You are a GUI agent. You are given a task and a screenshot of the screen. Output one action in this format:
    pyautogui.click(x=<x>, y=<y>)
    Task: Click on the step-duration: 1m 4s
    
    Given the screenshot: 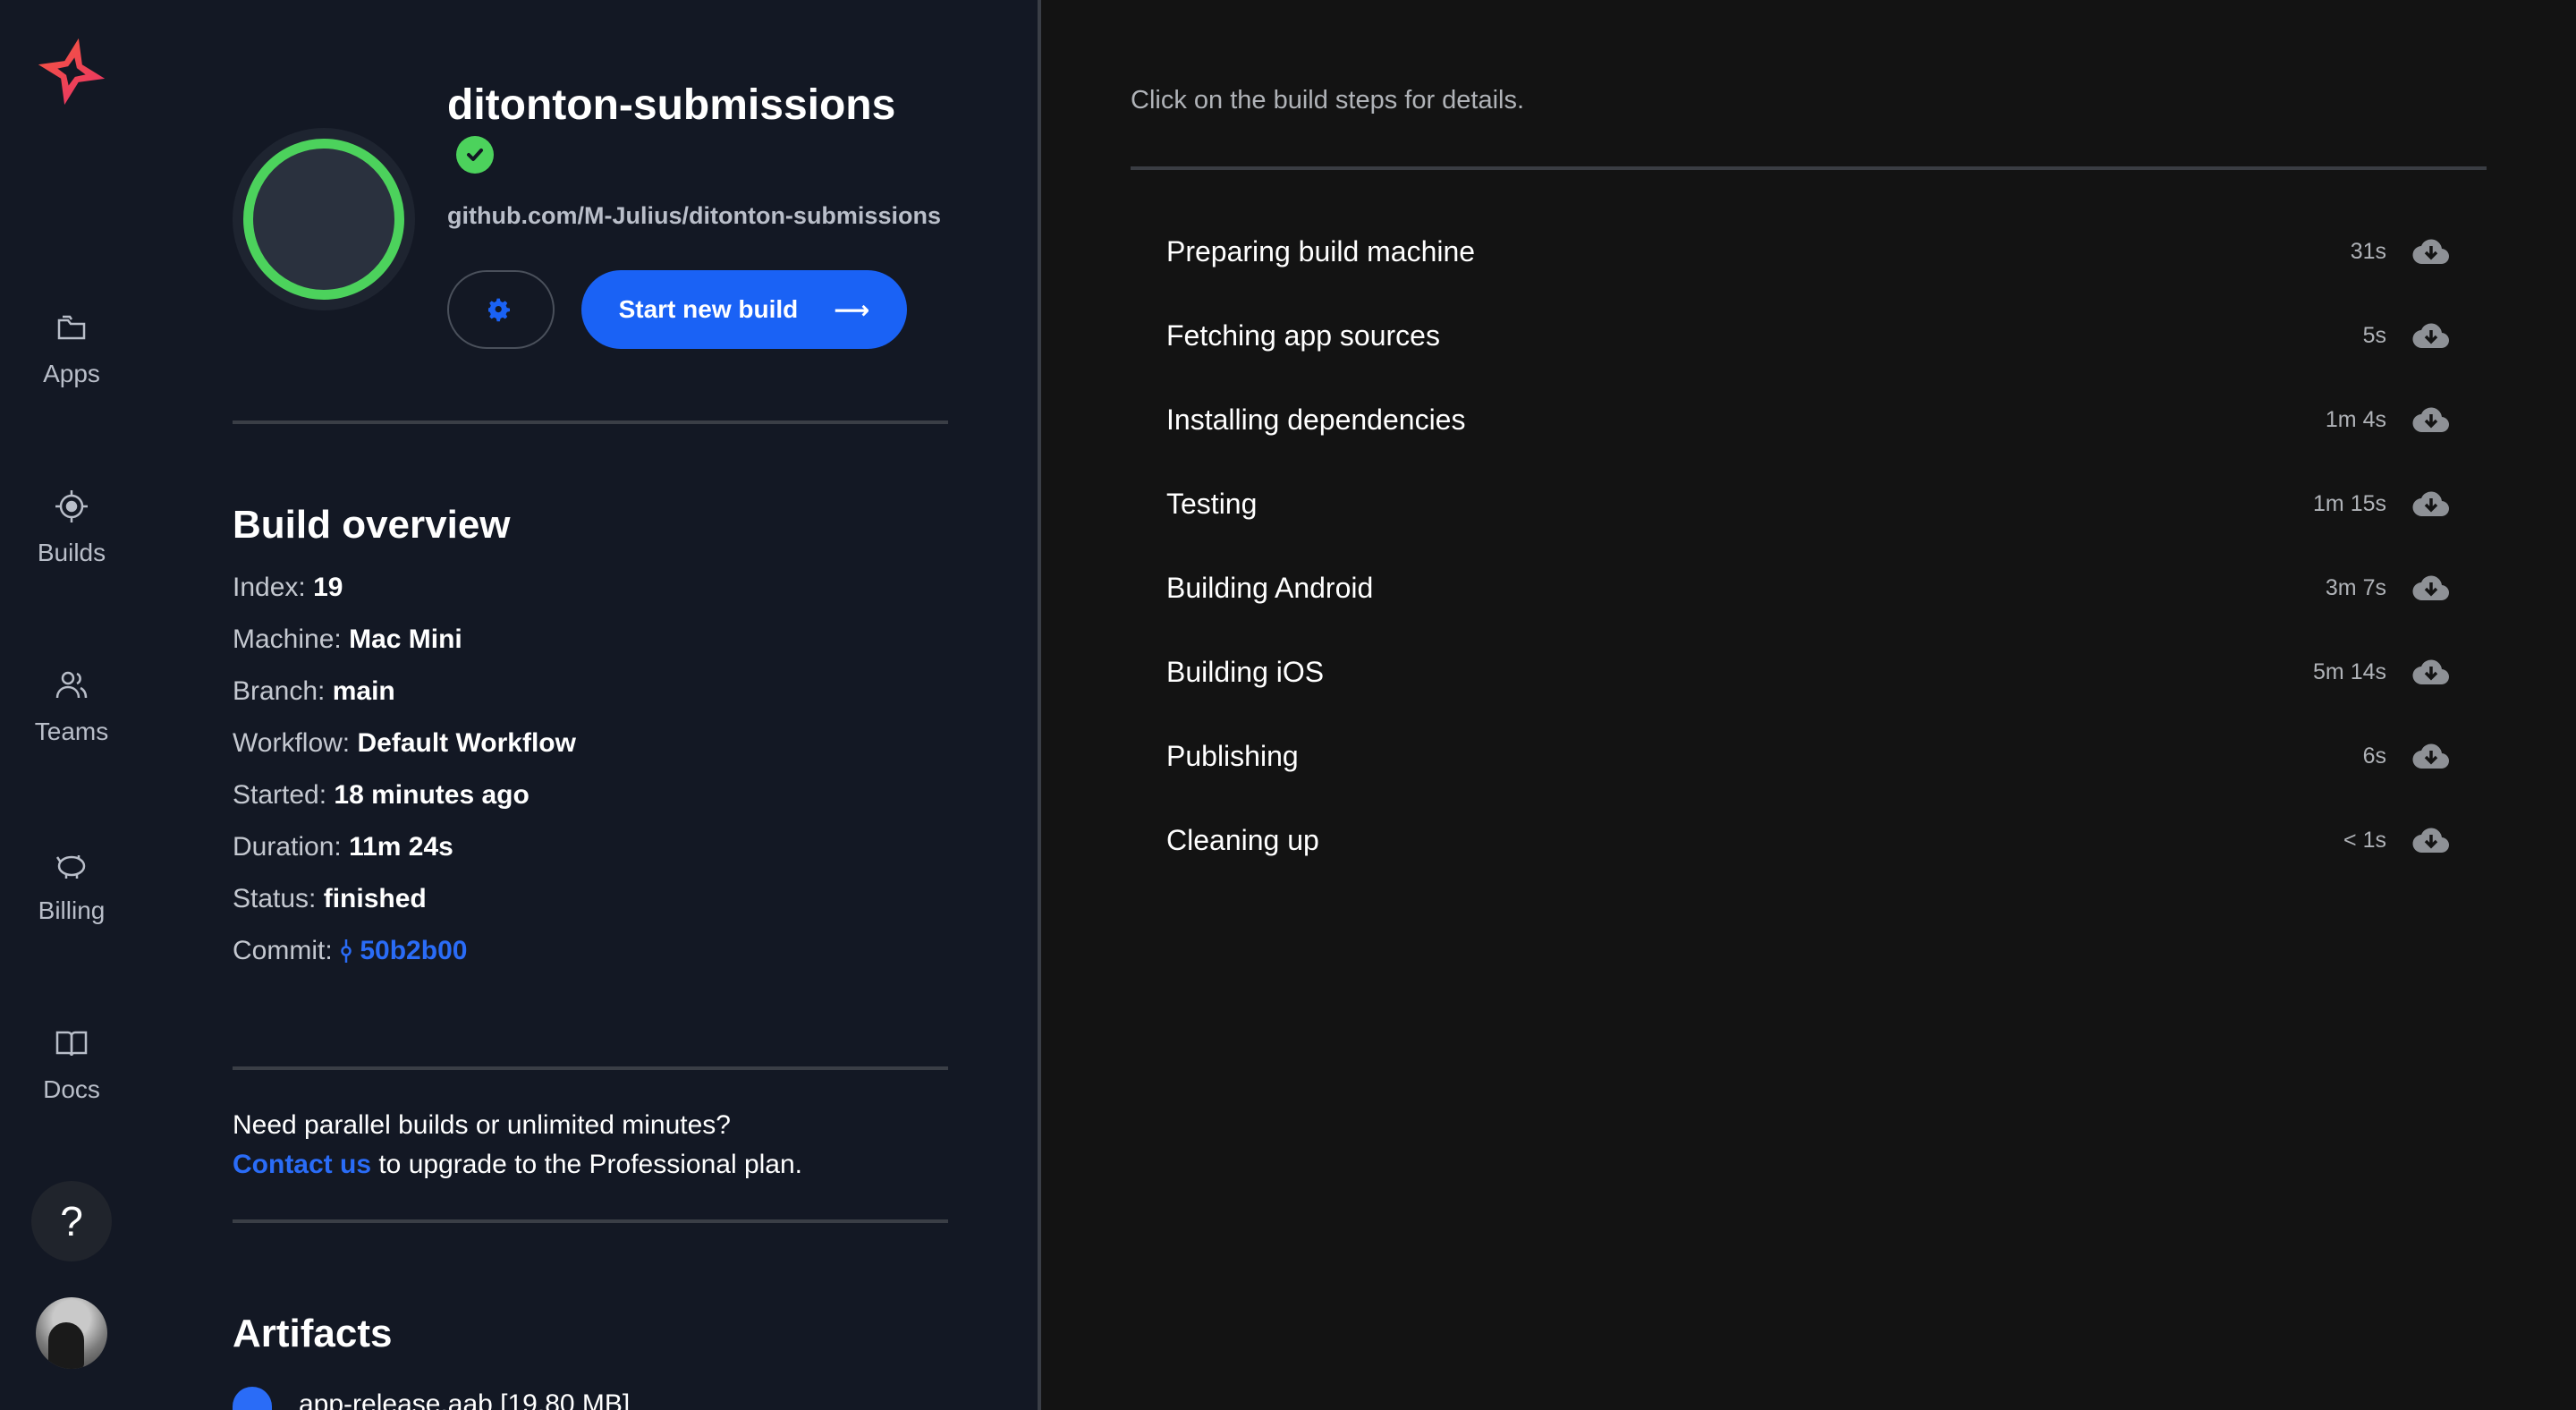 What is the action you would take?
    pyautogui.click(x=2355, y=419)
    